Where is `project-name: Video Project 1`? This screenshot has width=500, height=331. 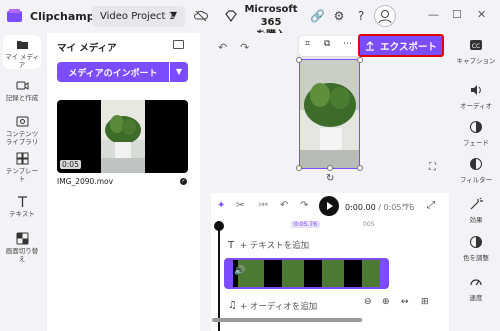 project-name: Video Project 1 is located at coordinates (137, 16).